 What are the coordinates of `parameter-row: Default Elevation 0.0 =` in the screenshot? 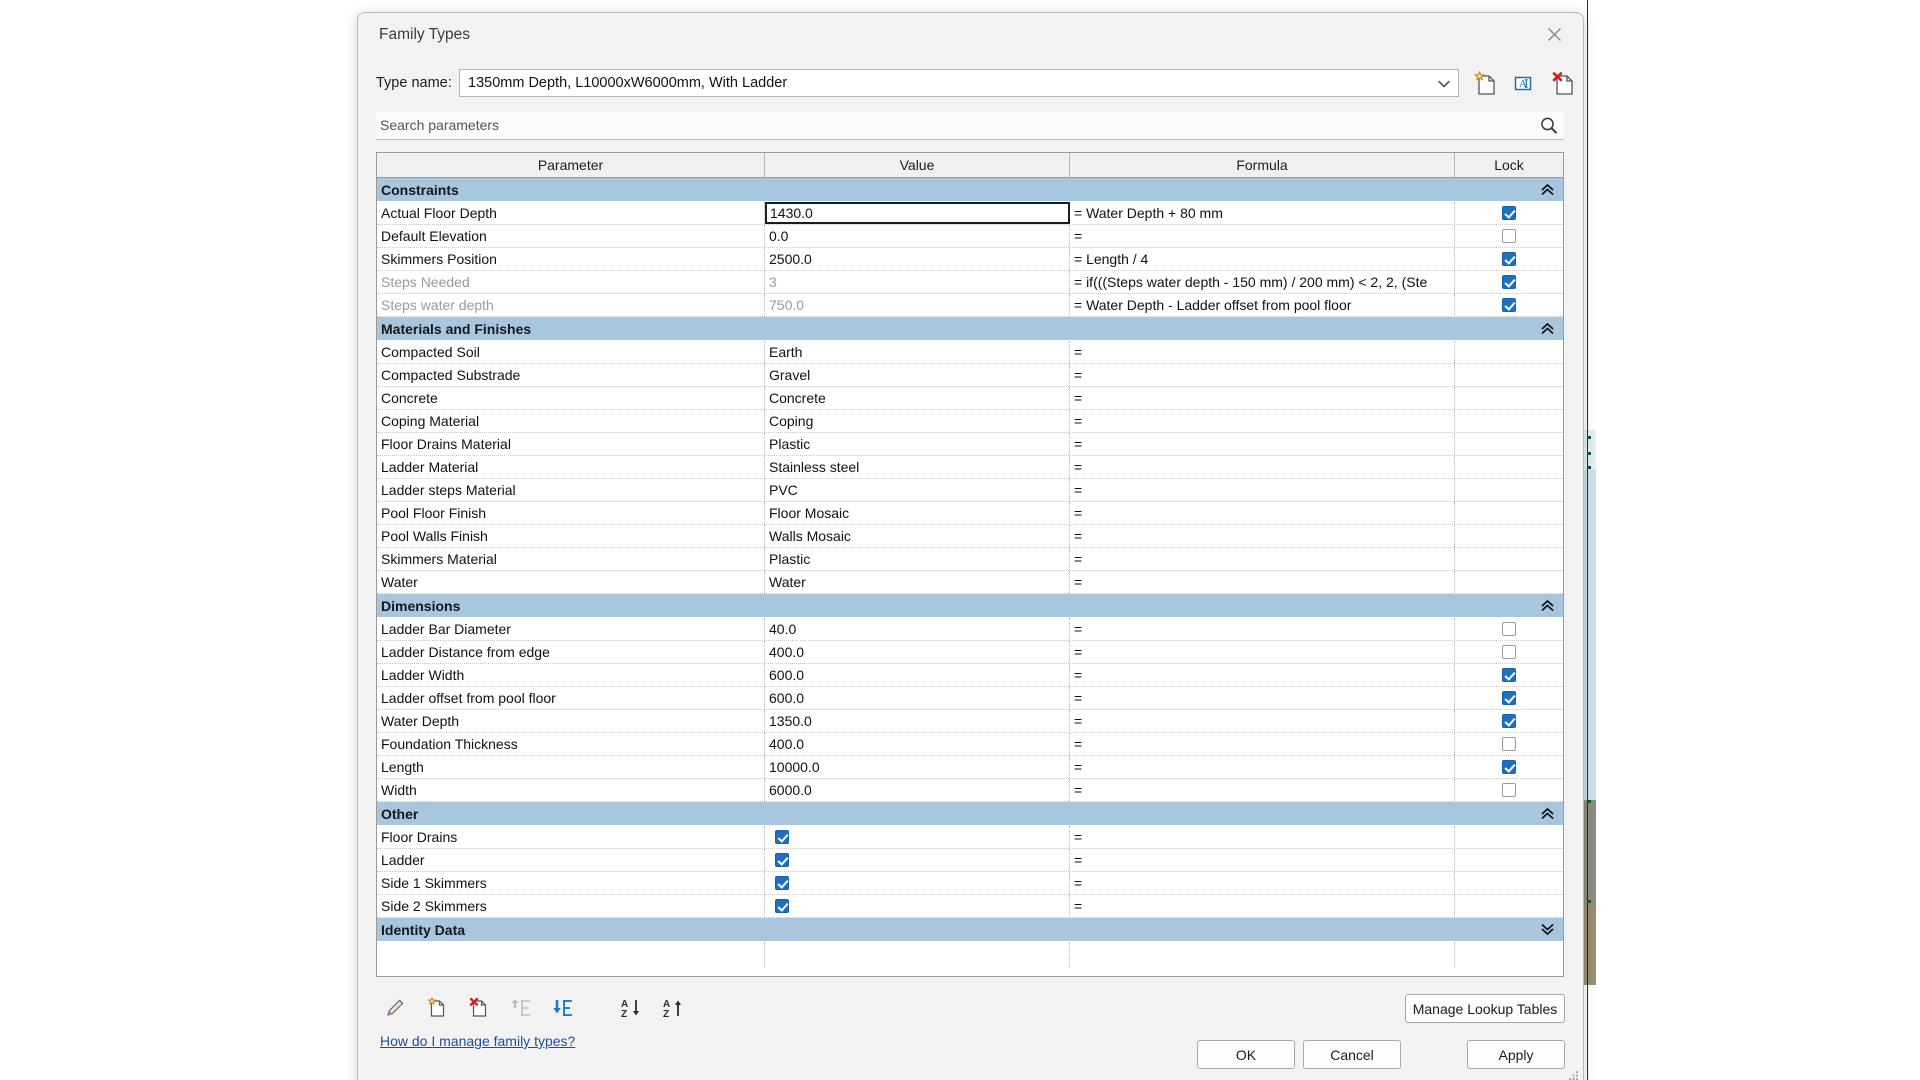 It's located at (970, 236).